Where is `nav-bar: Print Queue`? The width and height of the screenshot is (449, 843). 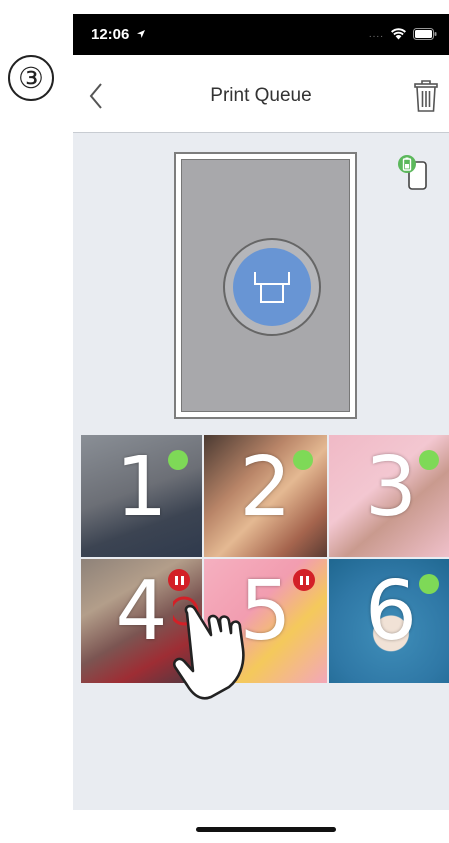
nav-bar: Print Queue is located at coordinates (261, 94).